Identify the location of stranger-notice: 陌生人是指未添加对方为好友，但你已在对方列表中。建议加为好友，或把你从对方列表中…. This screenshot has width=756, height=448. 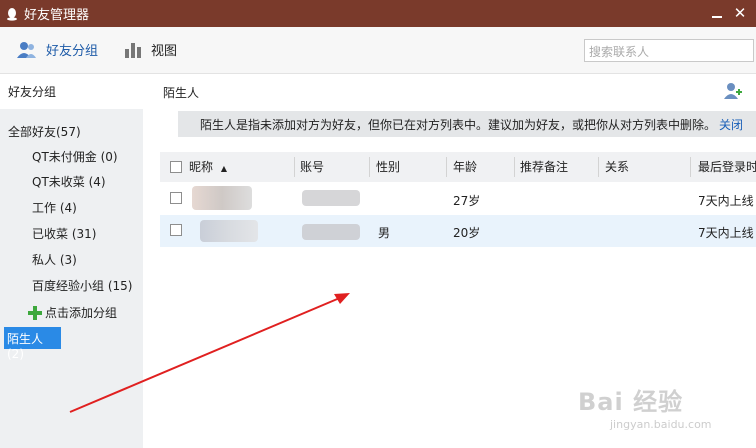
(467, 124).